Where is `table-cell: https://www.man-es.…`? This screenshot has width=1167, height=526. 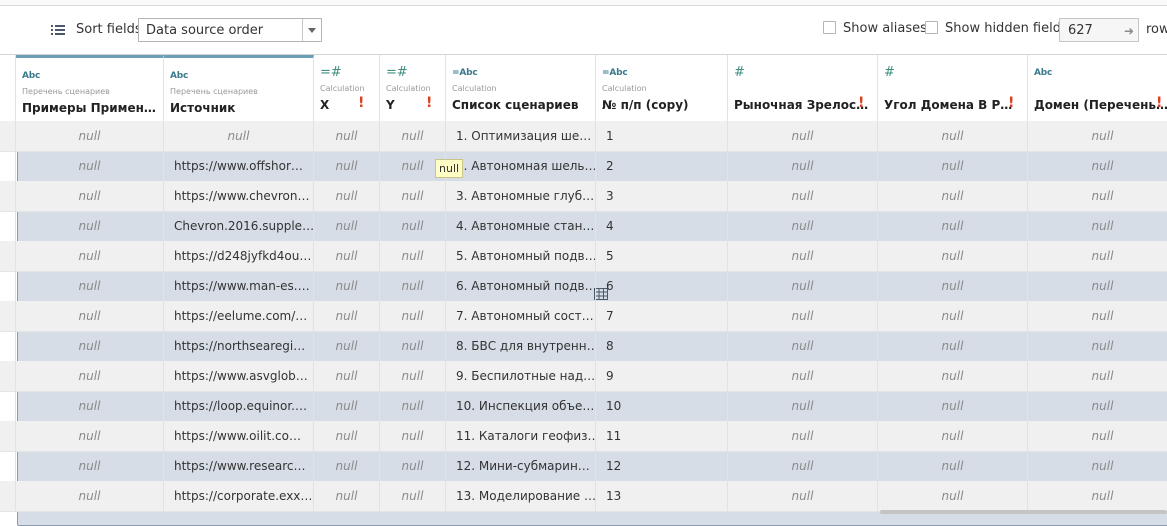
table-cell: https://www.man-es.… is located at coordinates (239, 286).